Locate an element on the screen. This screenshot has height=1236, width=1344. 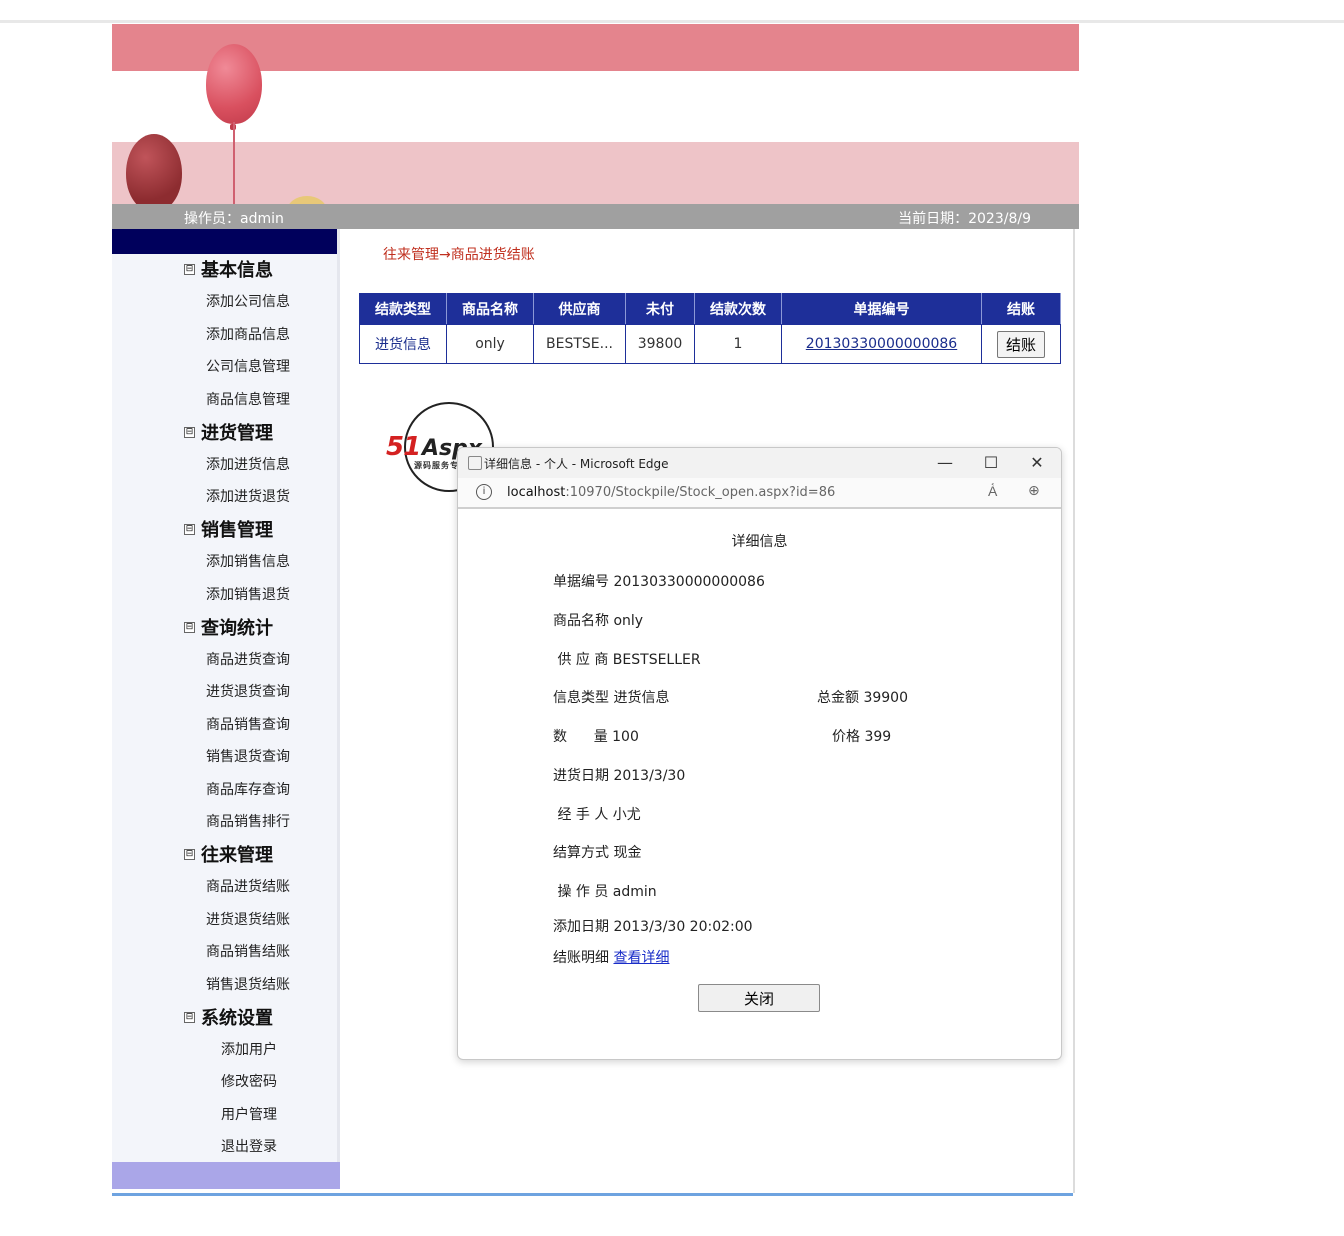
logo-text-51: 51 is located at coordinates (403, 447).